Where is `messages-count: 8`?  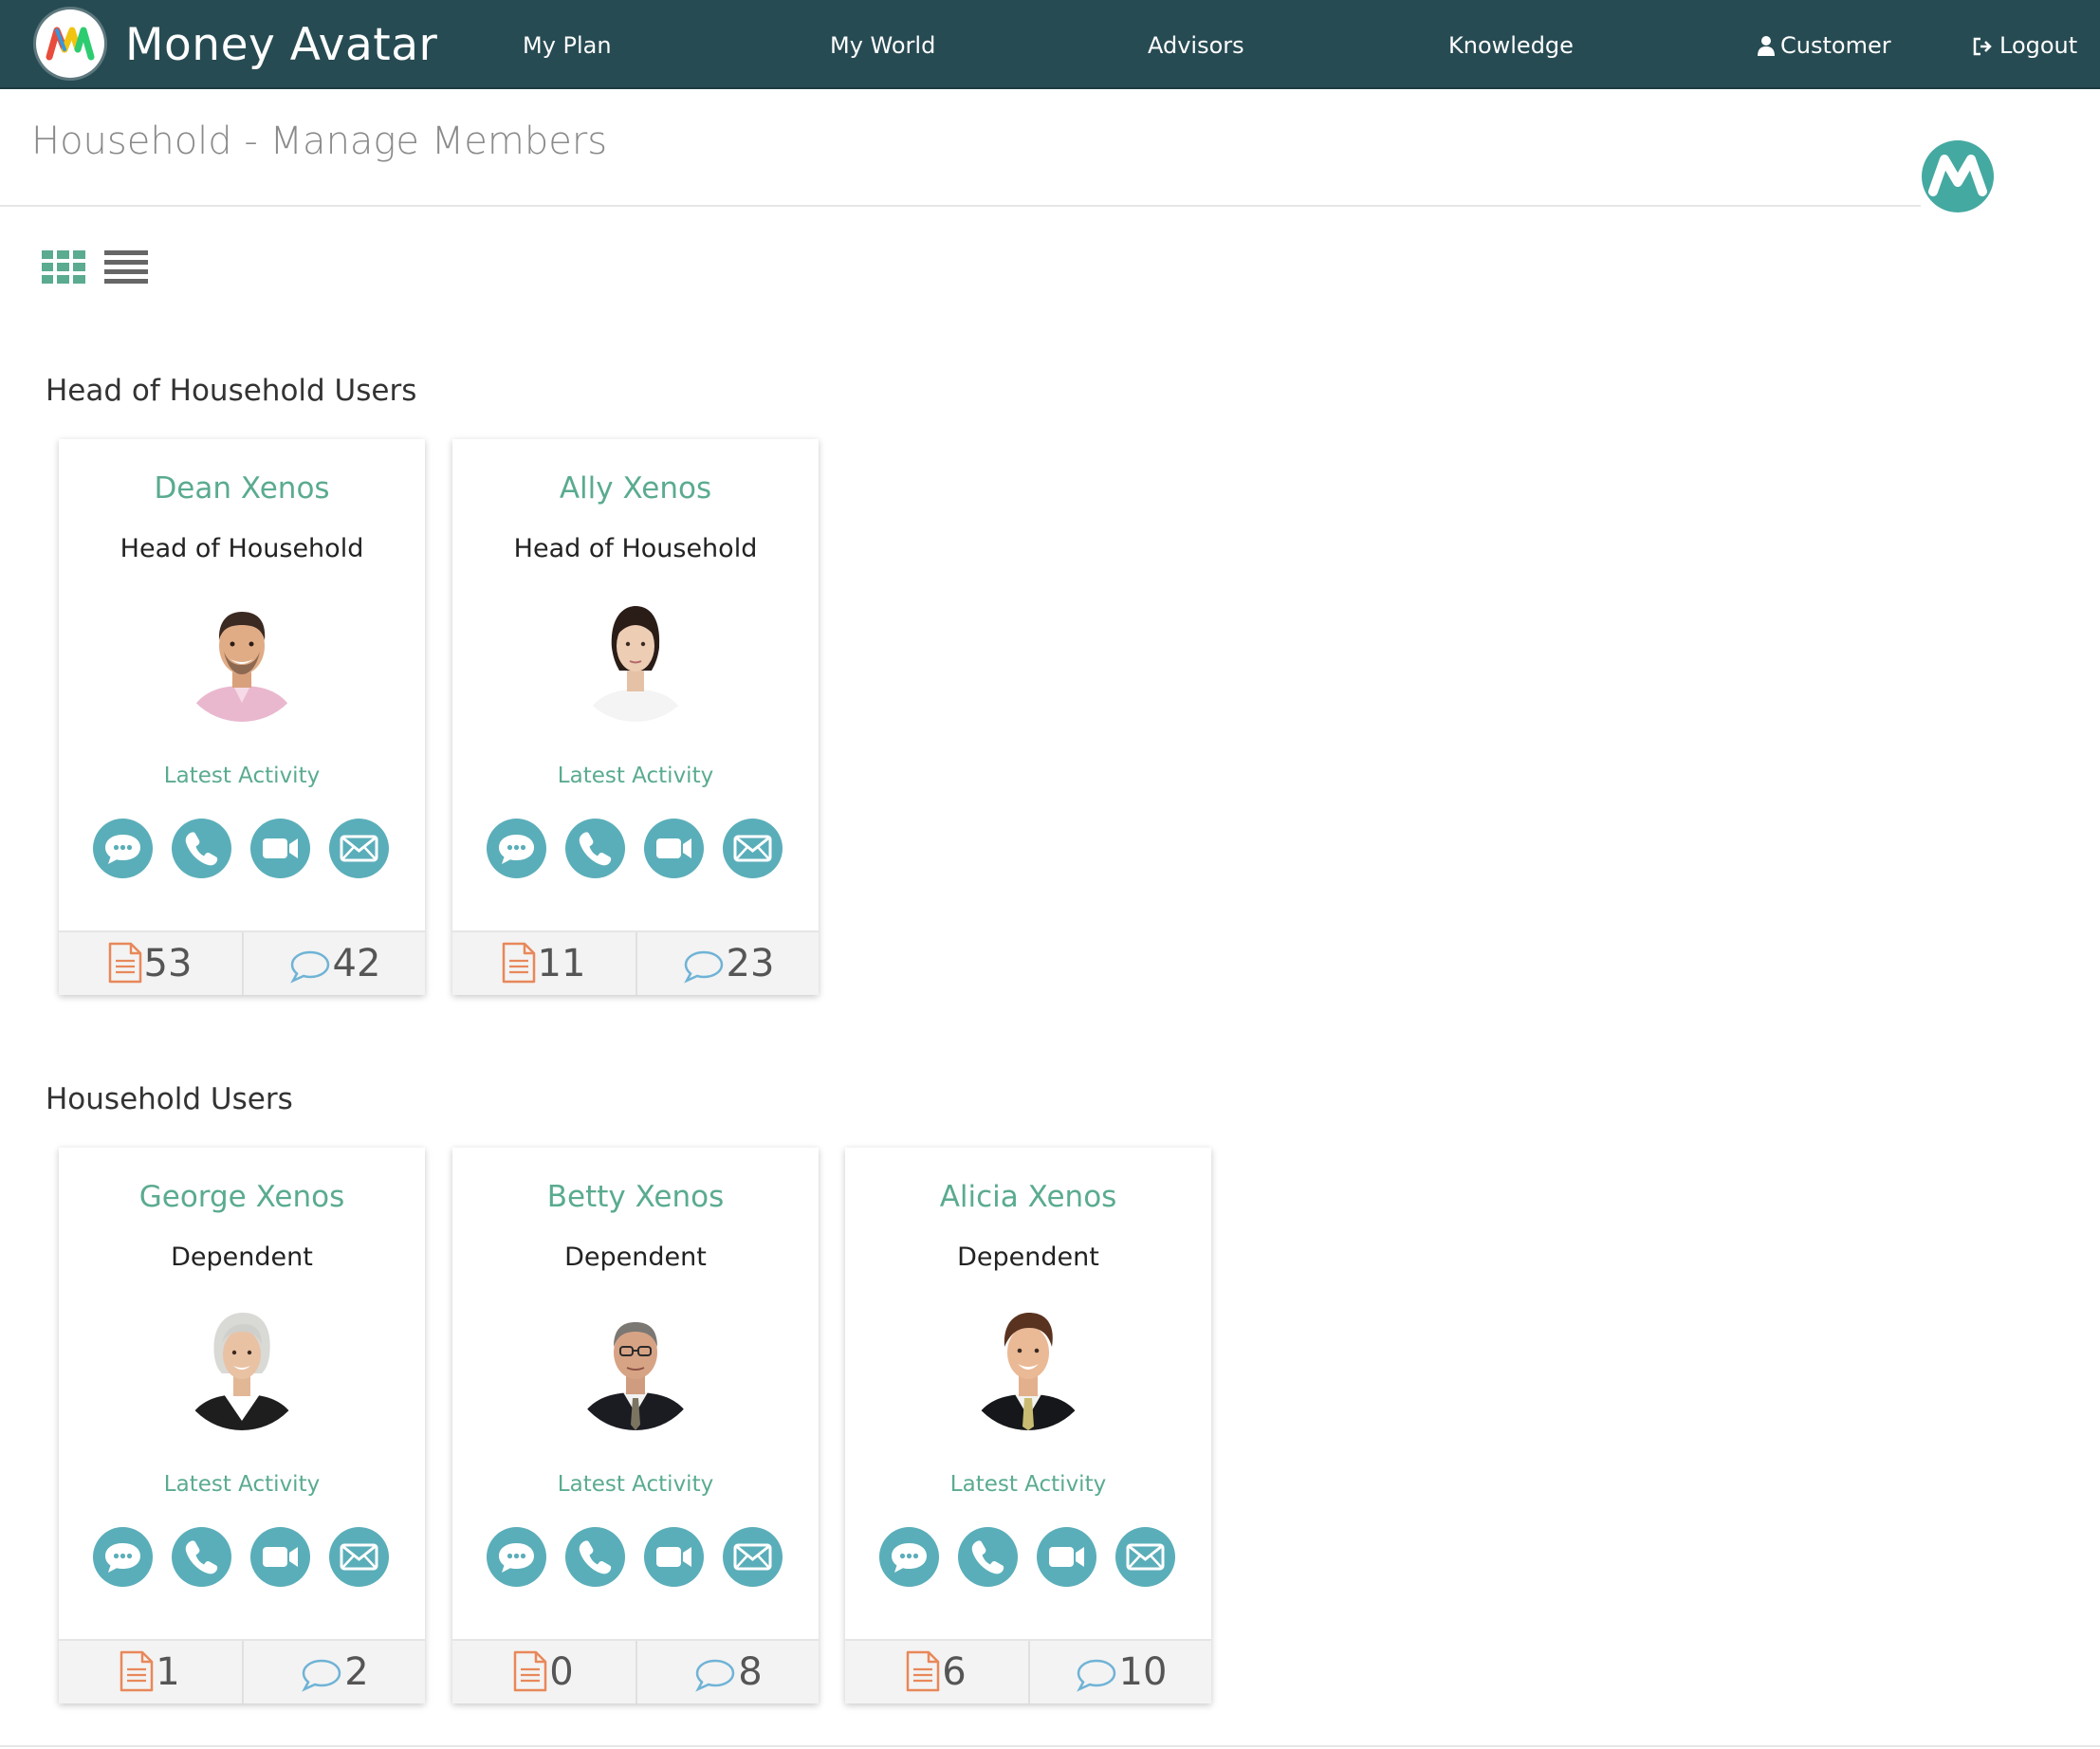
messages-count: 8 is located at coordinates (728, 1672).